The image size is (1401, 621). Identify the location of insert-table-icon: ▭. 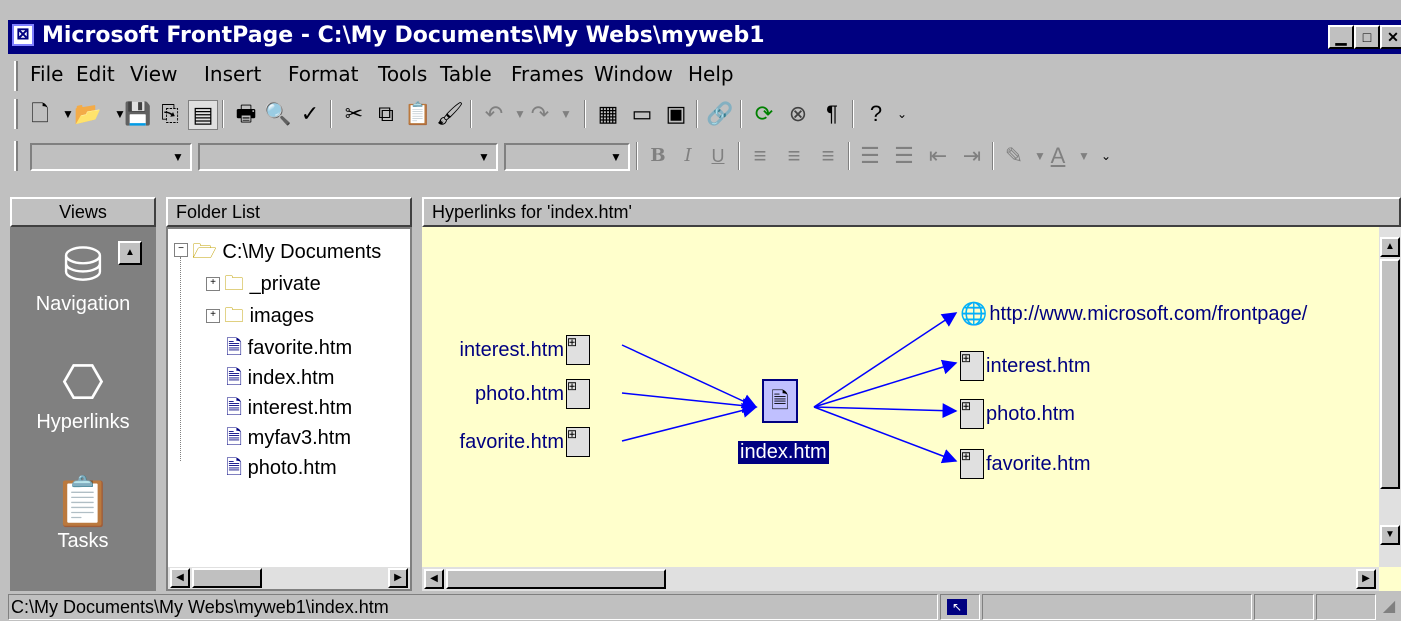
(642, 114).